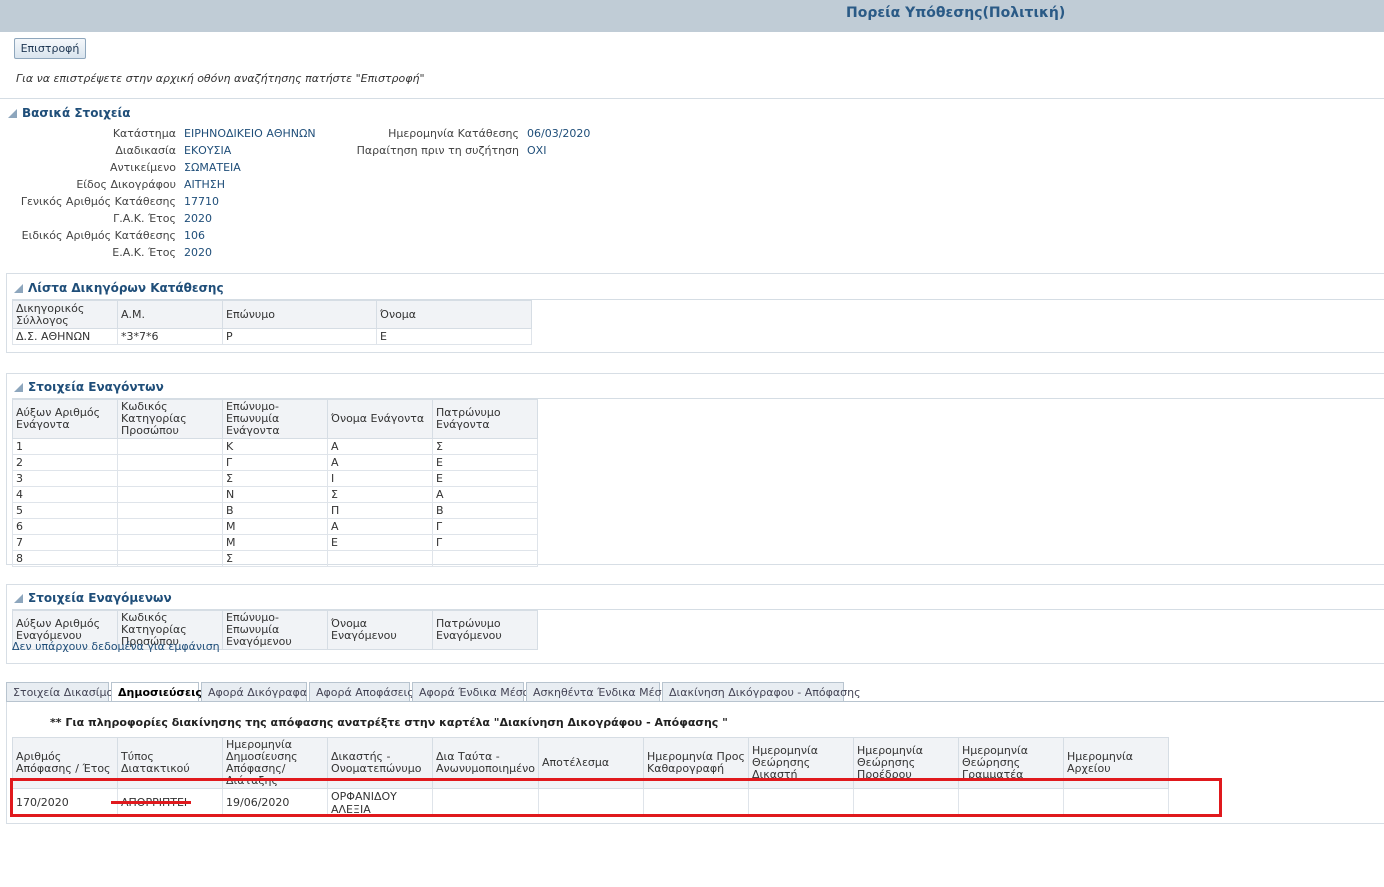 This screenshot has width=1384, height=887. What do you see at coordinates (65, 462) in the screenshot?
I see `table-cell: 2` at bounding box center [65, 462].